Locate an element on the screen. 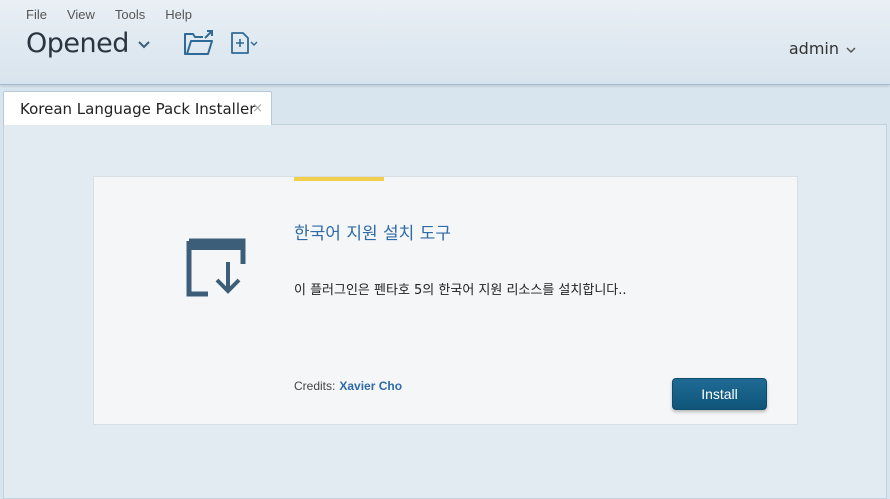 The width and height of the screenshot is (890, 499). credits: Credits: Xavier Cho is located at coordinates (348, 386).